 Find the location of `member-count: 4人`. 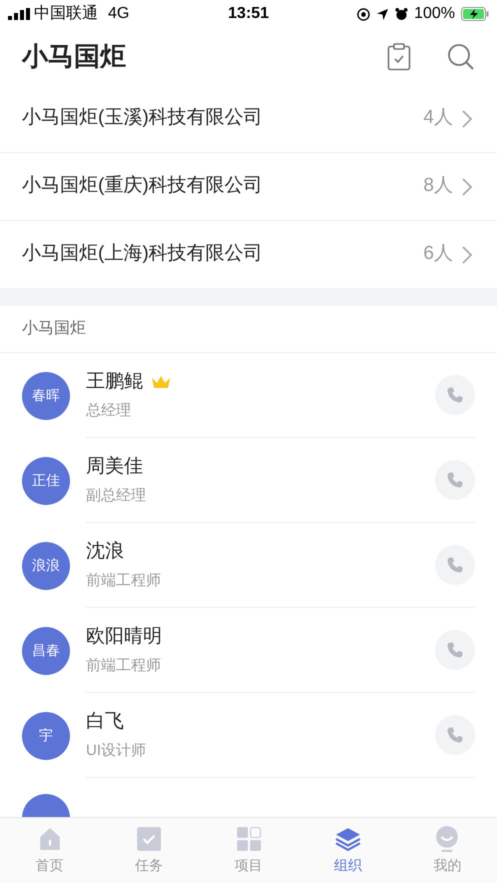

member-count: 4人 is located at coordinates (438, 118).